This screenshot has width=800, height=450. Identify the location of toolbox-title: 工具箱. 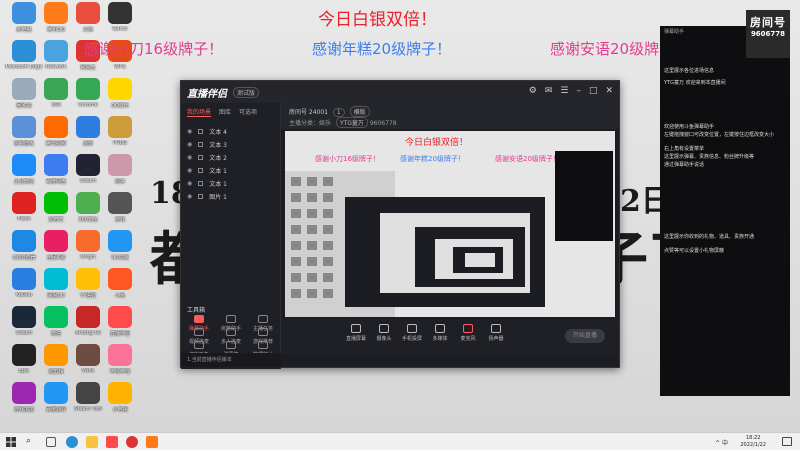
(196, 310).